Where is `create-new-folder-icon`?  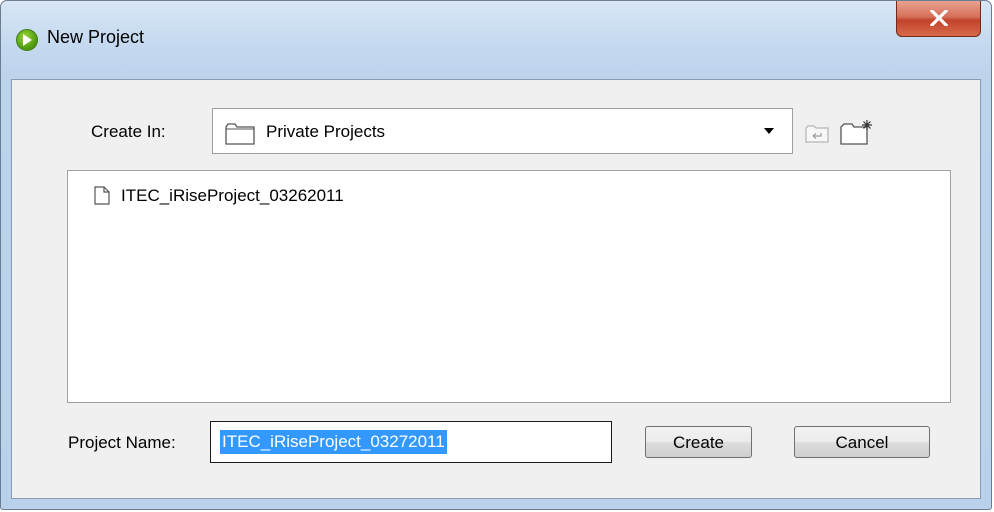
create-new-folder-icon is located at coordinates (856, 132).